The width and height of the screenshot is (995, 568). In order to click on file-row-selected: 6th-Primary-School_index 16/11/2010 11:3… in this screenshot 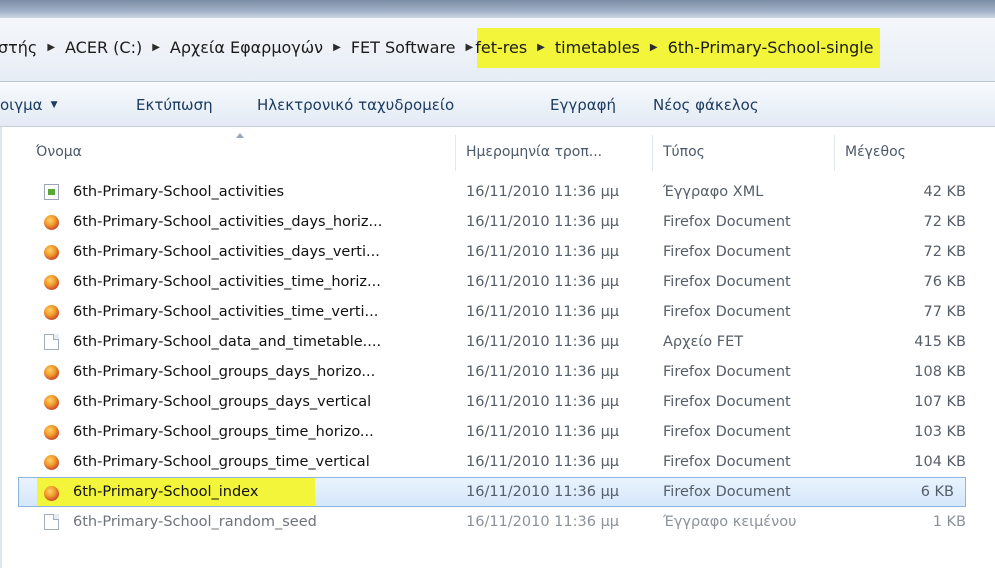, I will do `click(492, 492)`.